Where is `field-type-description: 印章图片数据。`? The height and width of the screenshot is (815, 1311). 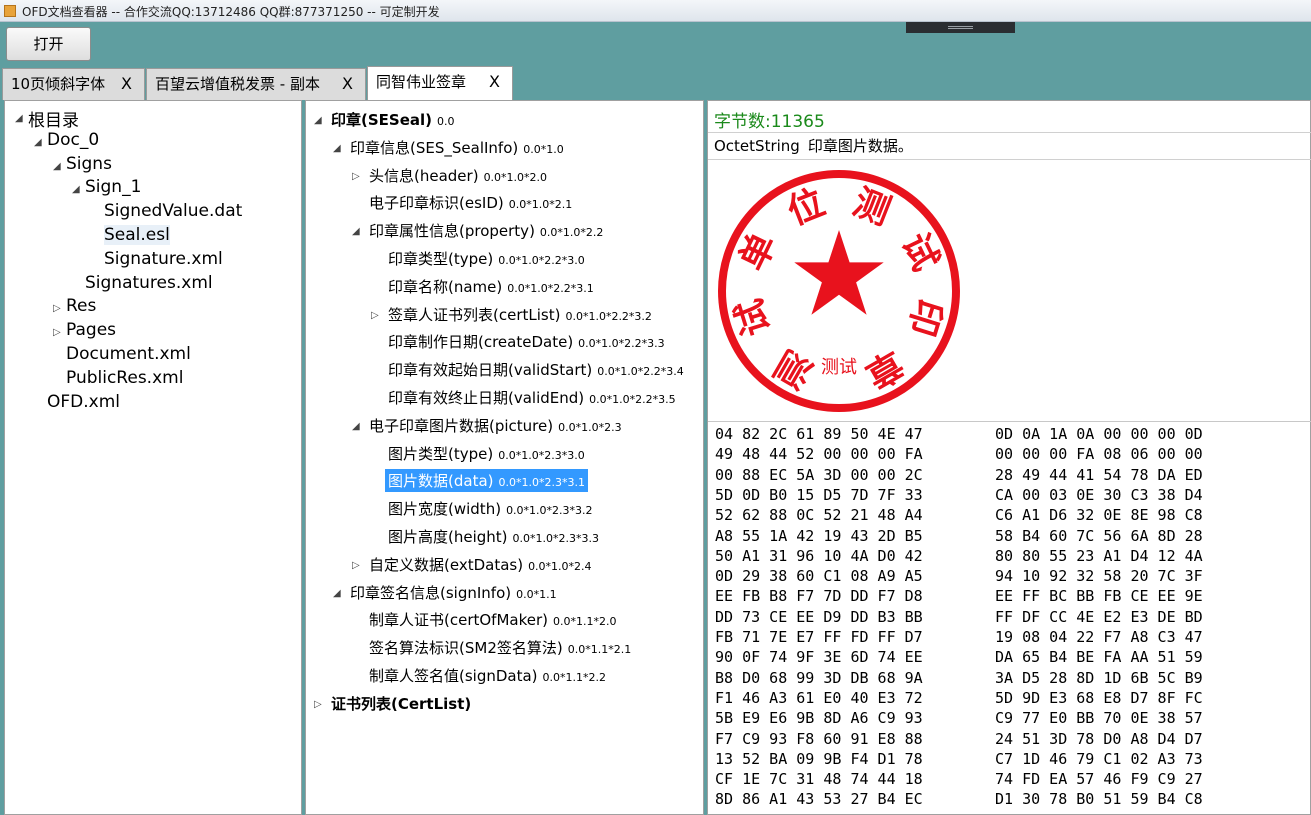
field-type-description: 印章图片数据。 is located at coordinates (860, 146).